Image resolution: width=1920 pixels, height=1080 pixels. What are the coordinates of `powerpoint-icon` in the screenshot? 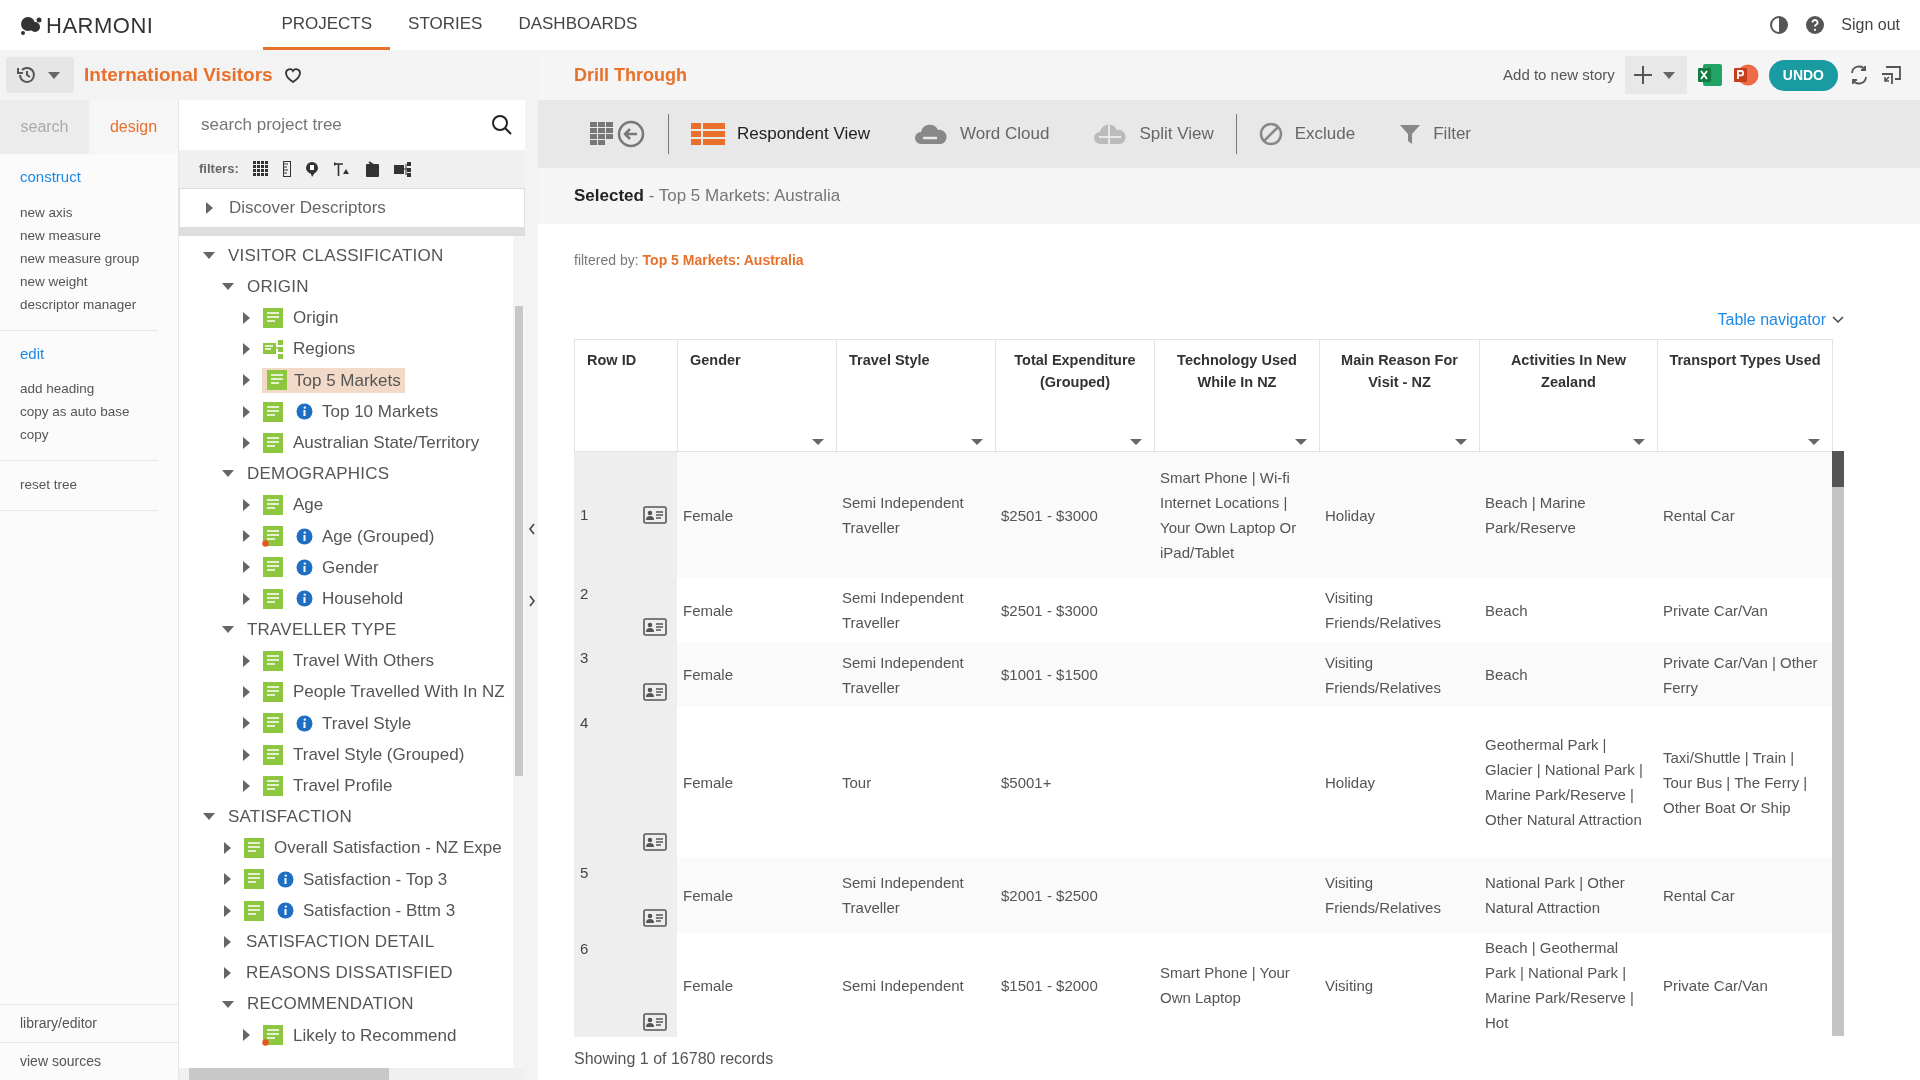 It's located at (1745, 75).